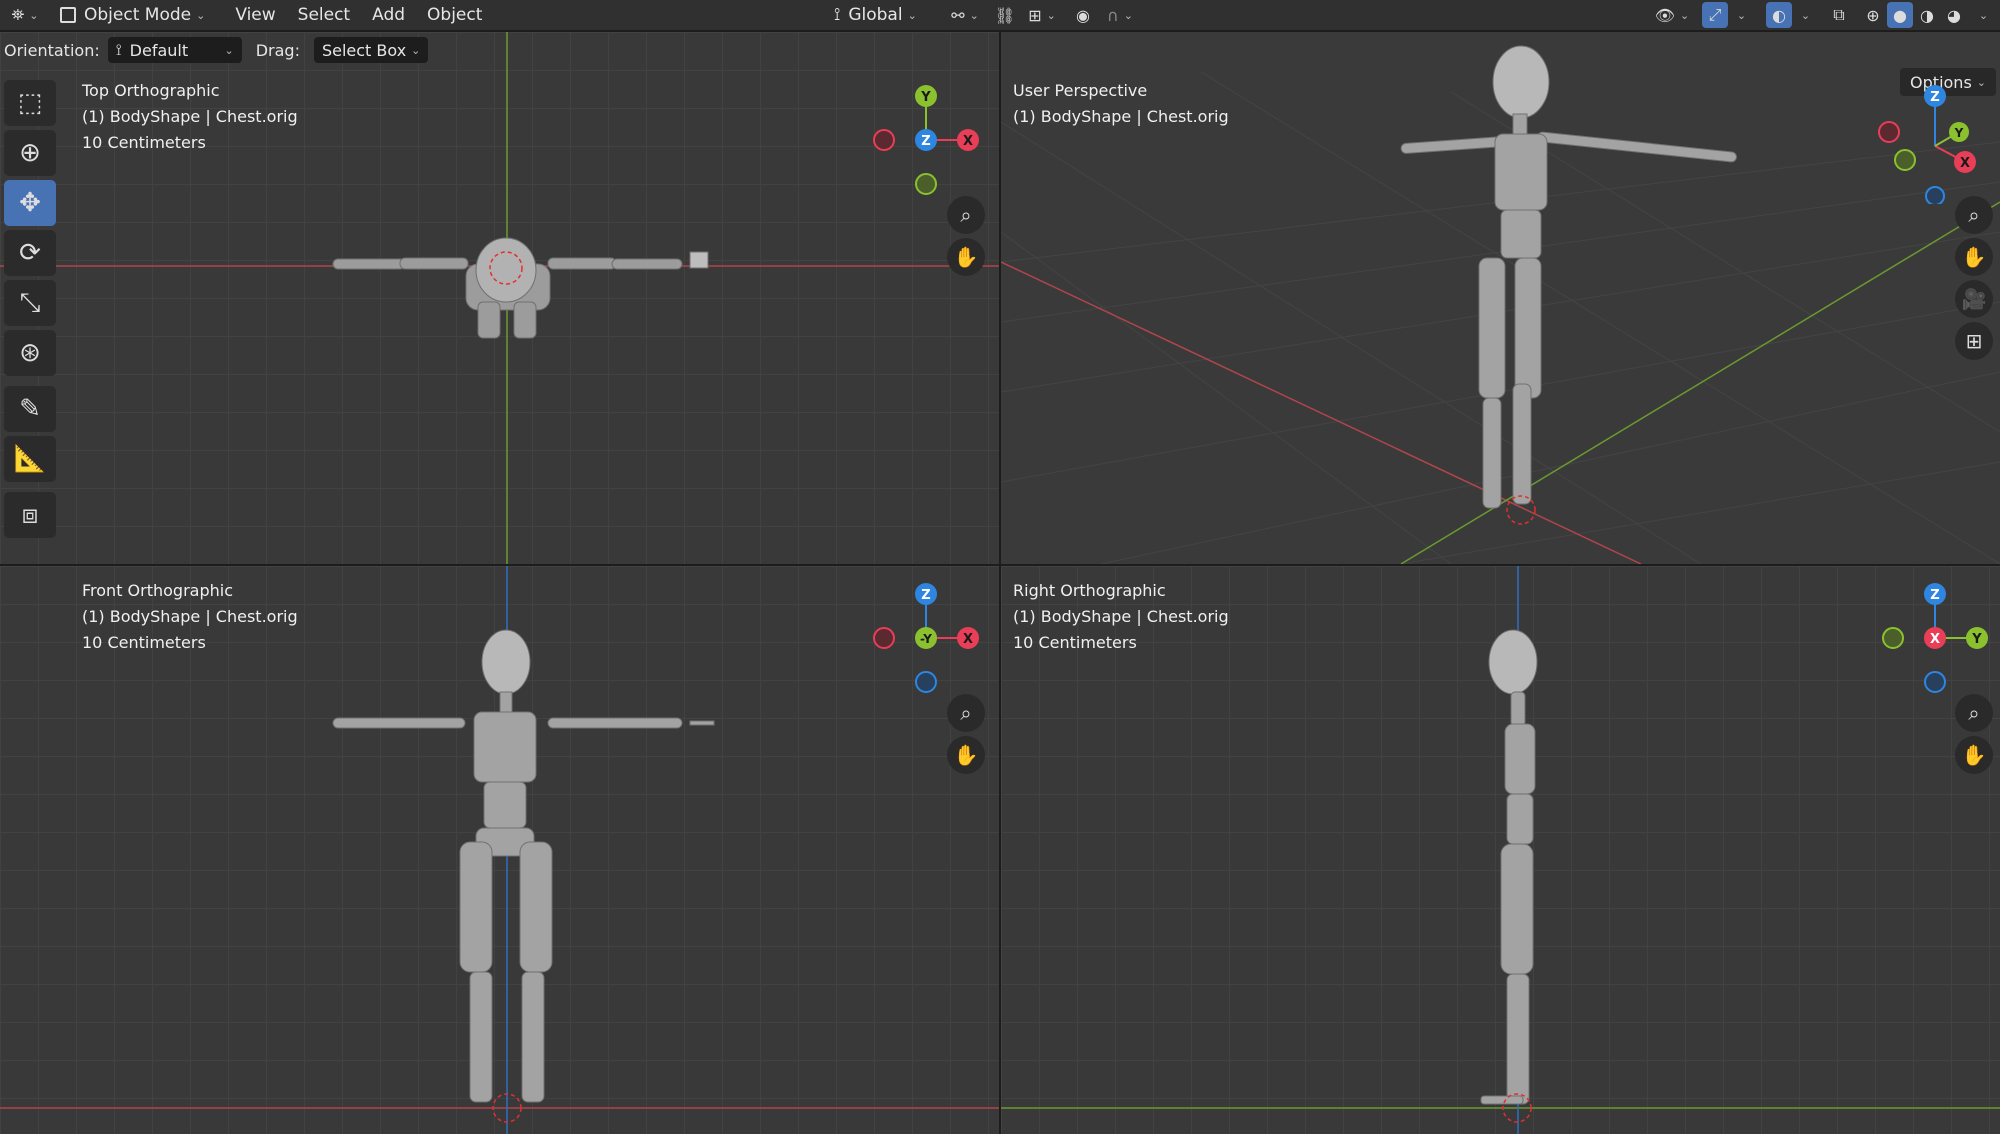 The image size is (2000, 1134). I want to click on navigation-gizmo: X Z -Y, so click(926, 638).